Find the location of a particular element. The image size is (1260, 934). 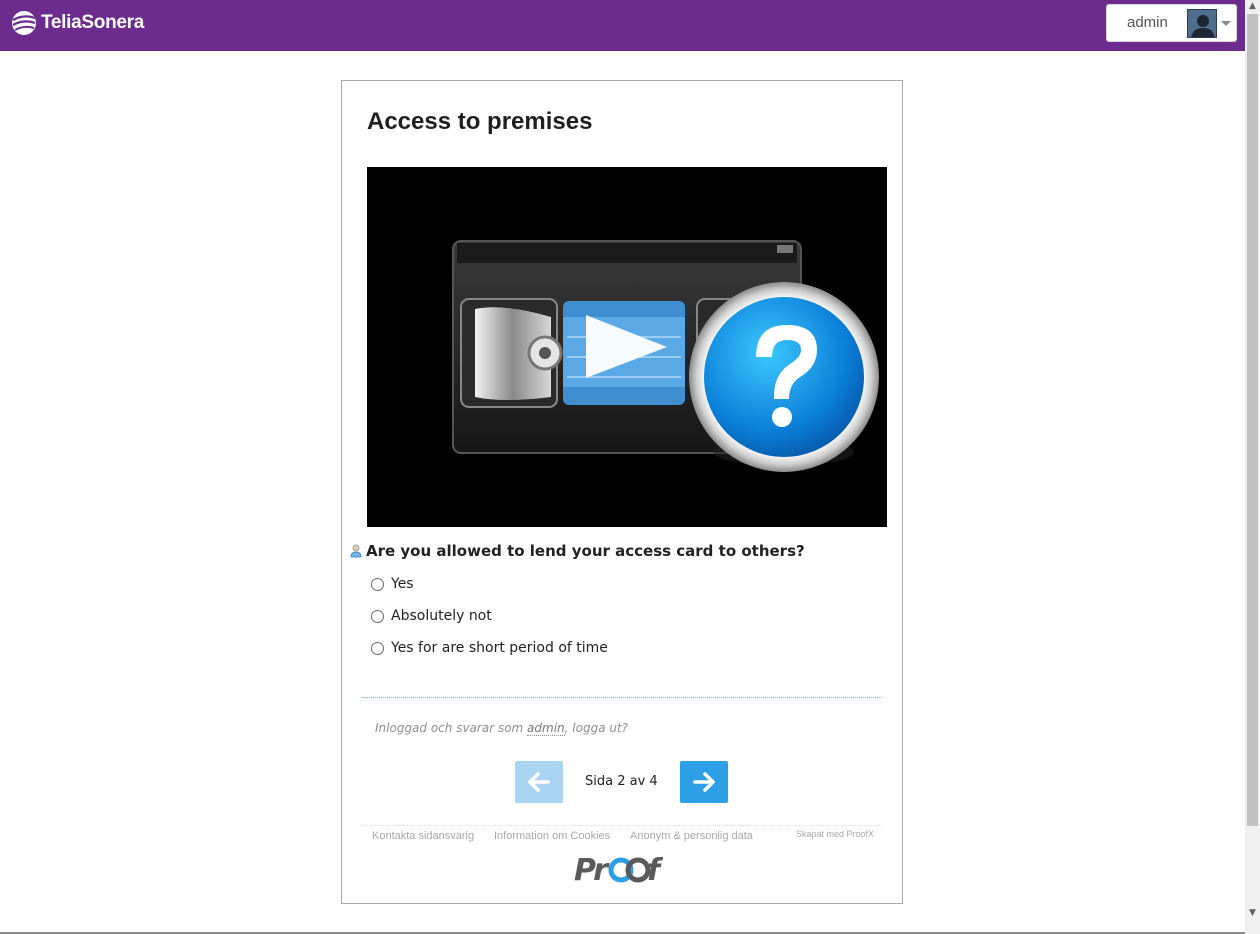

option-absolutely-not: Absolutely not is located at coordinates (621, 616).